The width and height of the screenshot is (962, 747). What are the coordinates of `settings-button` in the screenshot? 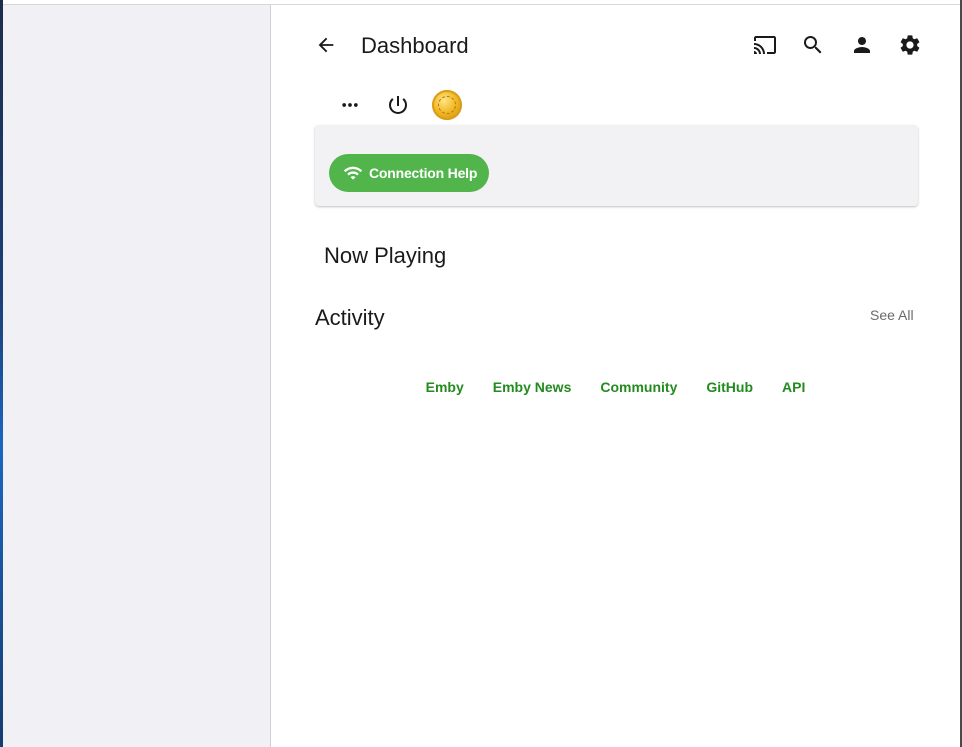 It's located at (910, 45).